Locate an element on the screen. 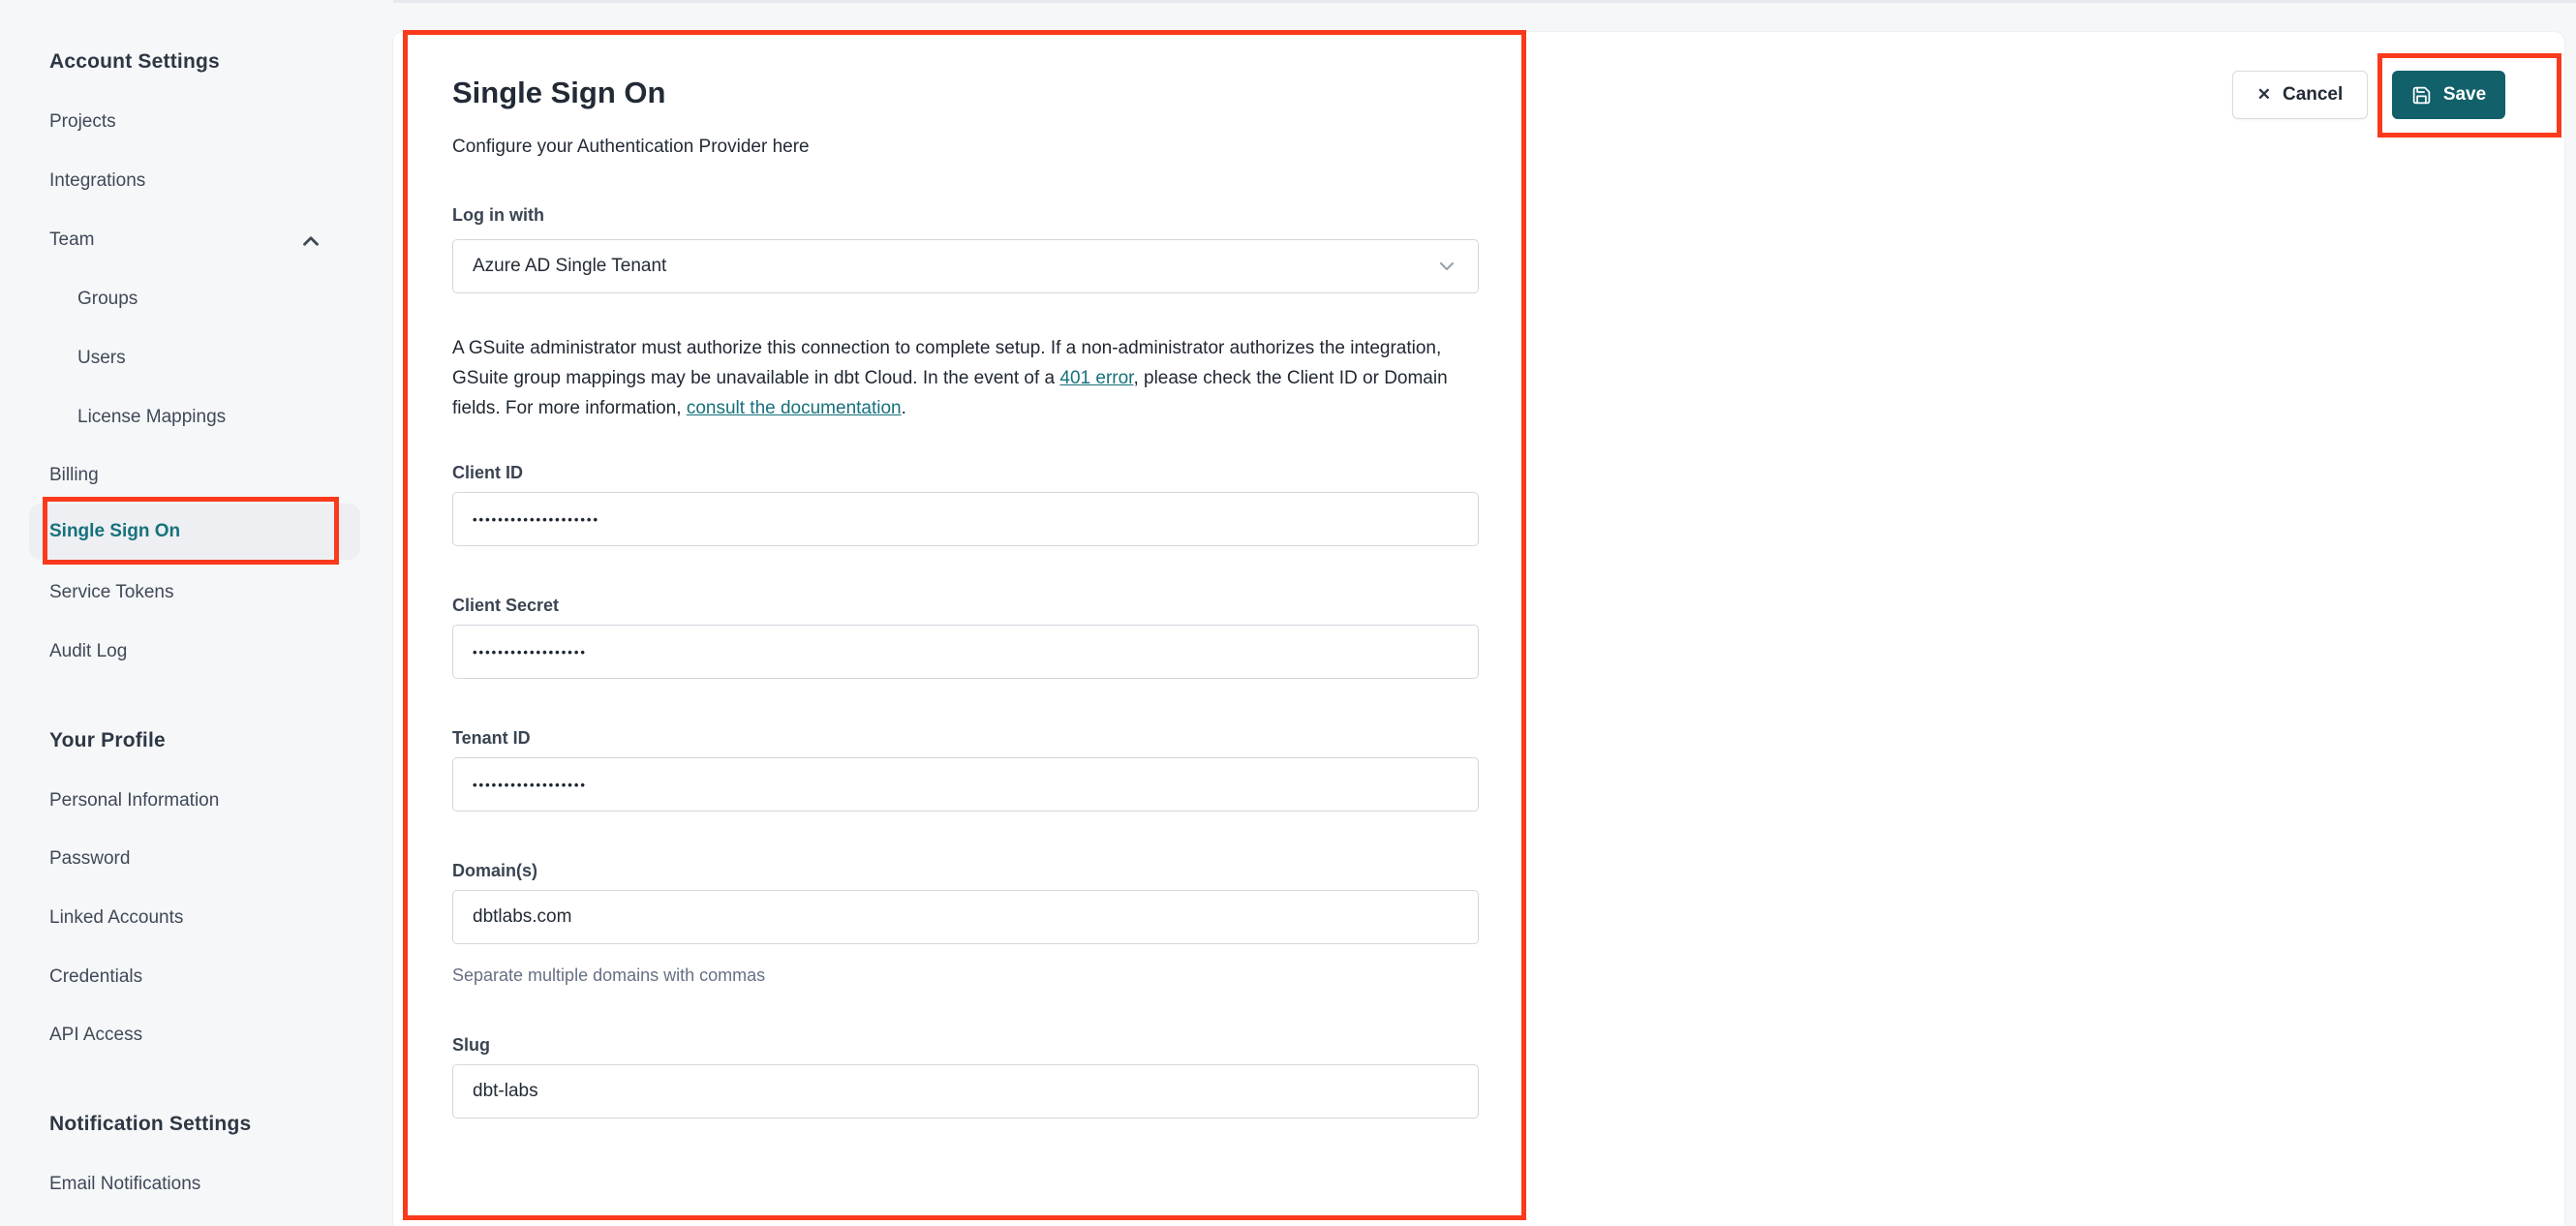  save-button: Save is located at coordinates (2448, 95).